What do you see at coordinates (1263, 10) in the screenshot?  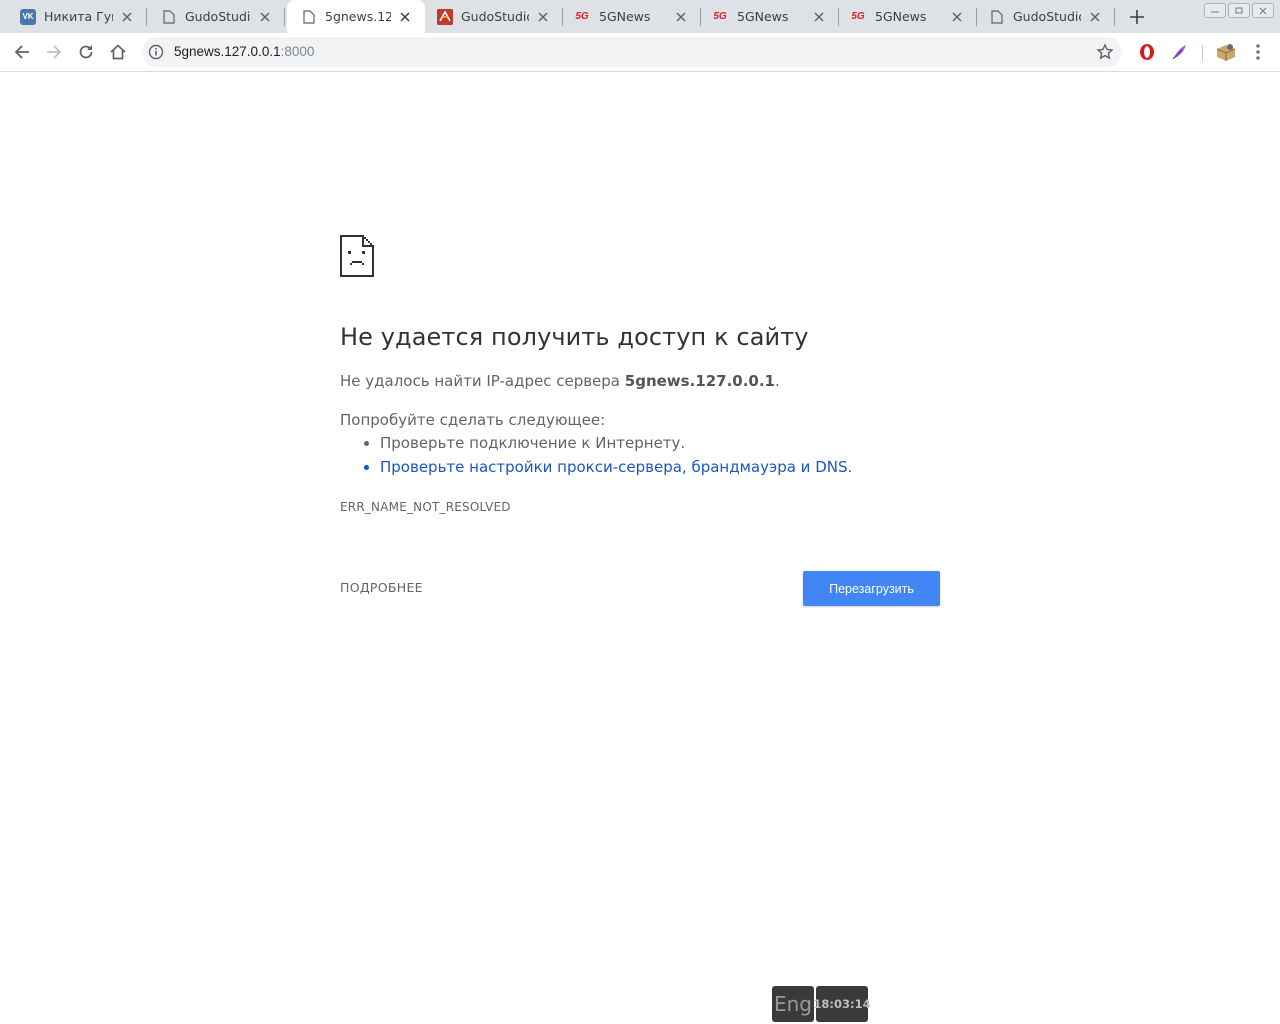 I see `close-window-button` at bounding box center [1263, 10].